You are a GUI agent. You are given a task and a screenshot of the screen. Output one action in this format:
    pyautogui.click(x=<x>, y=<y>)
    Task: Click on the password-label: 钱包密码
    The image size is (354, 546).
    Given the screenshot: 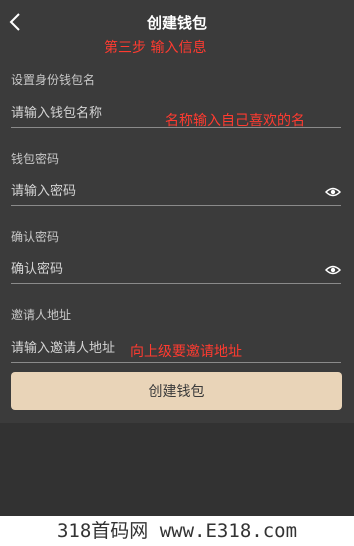 What is the action you would take?
    pyautogui.click(x=35, y=159)
    